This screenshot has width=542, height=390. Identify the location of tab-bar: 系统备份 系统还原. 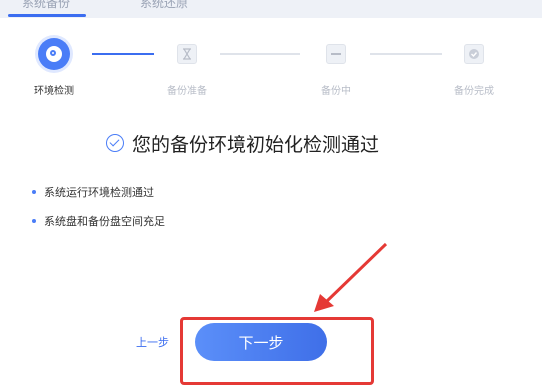
(271, 9).